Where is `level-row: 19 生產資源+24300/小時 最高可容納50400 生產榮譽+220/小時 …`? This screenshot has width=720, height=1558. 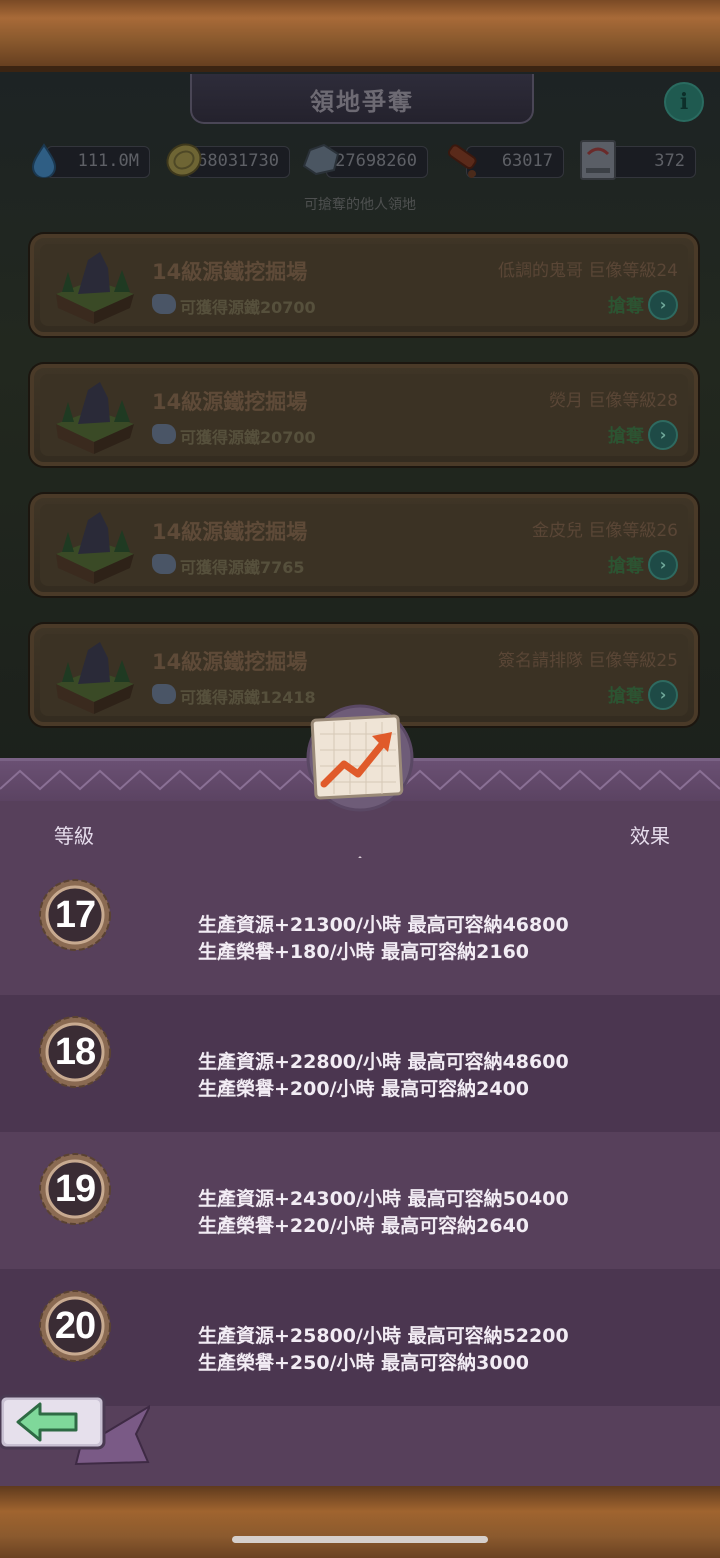 level-row: 19 生產資源+24300/小時 最高可容納50400 生產榮譽+220/小時 … is located at coordinates (360, 1200).